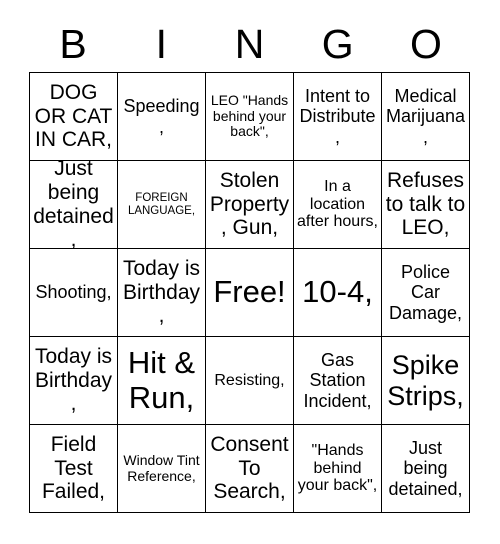  I want to click on bingo-cell-text: Hit & Run,, so click(161, 379).